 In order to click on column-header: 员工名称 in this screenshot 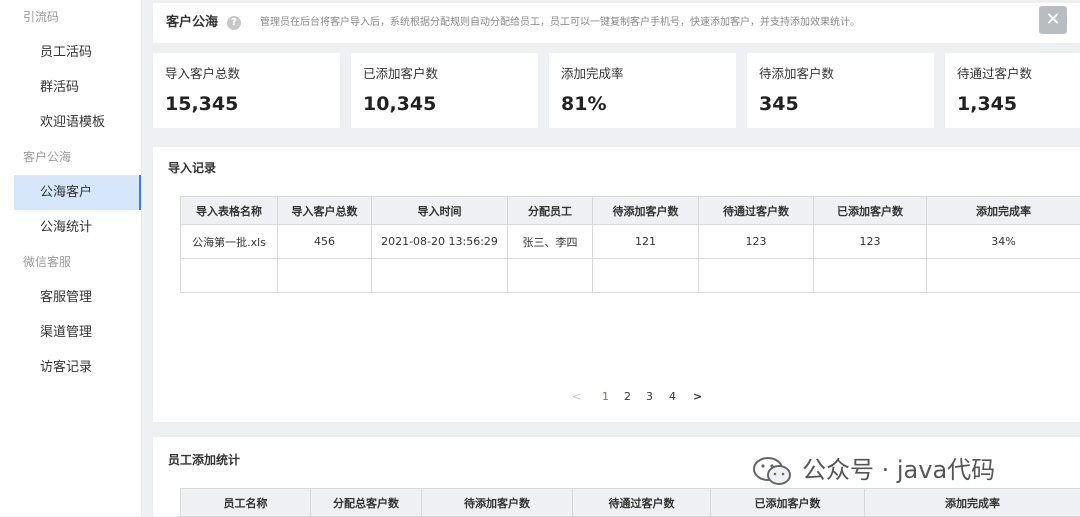, I will do `click(246, 503)`.